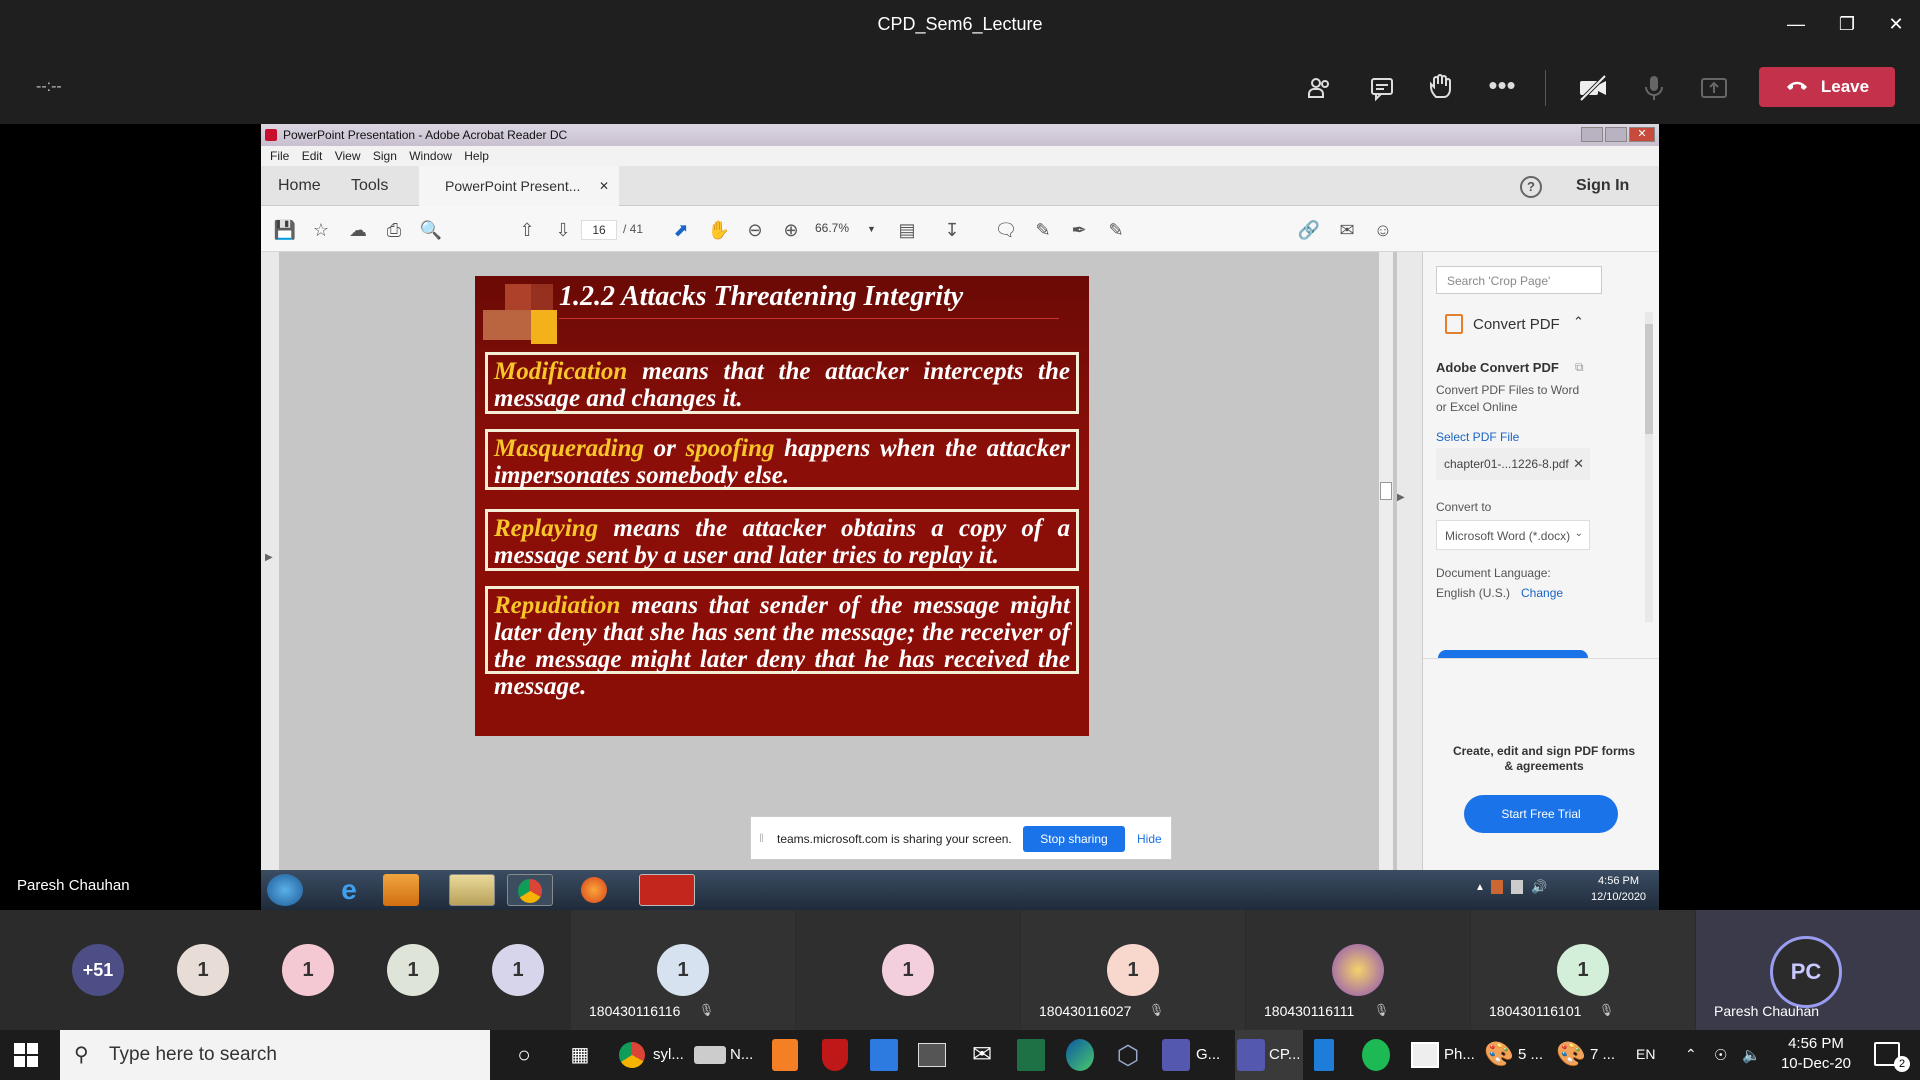  Describe the element at coordinates (472, 890) in the screenshot. I see `file-explorer-icon` at that location.